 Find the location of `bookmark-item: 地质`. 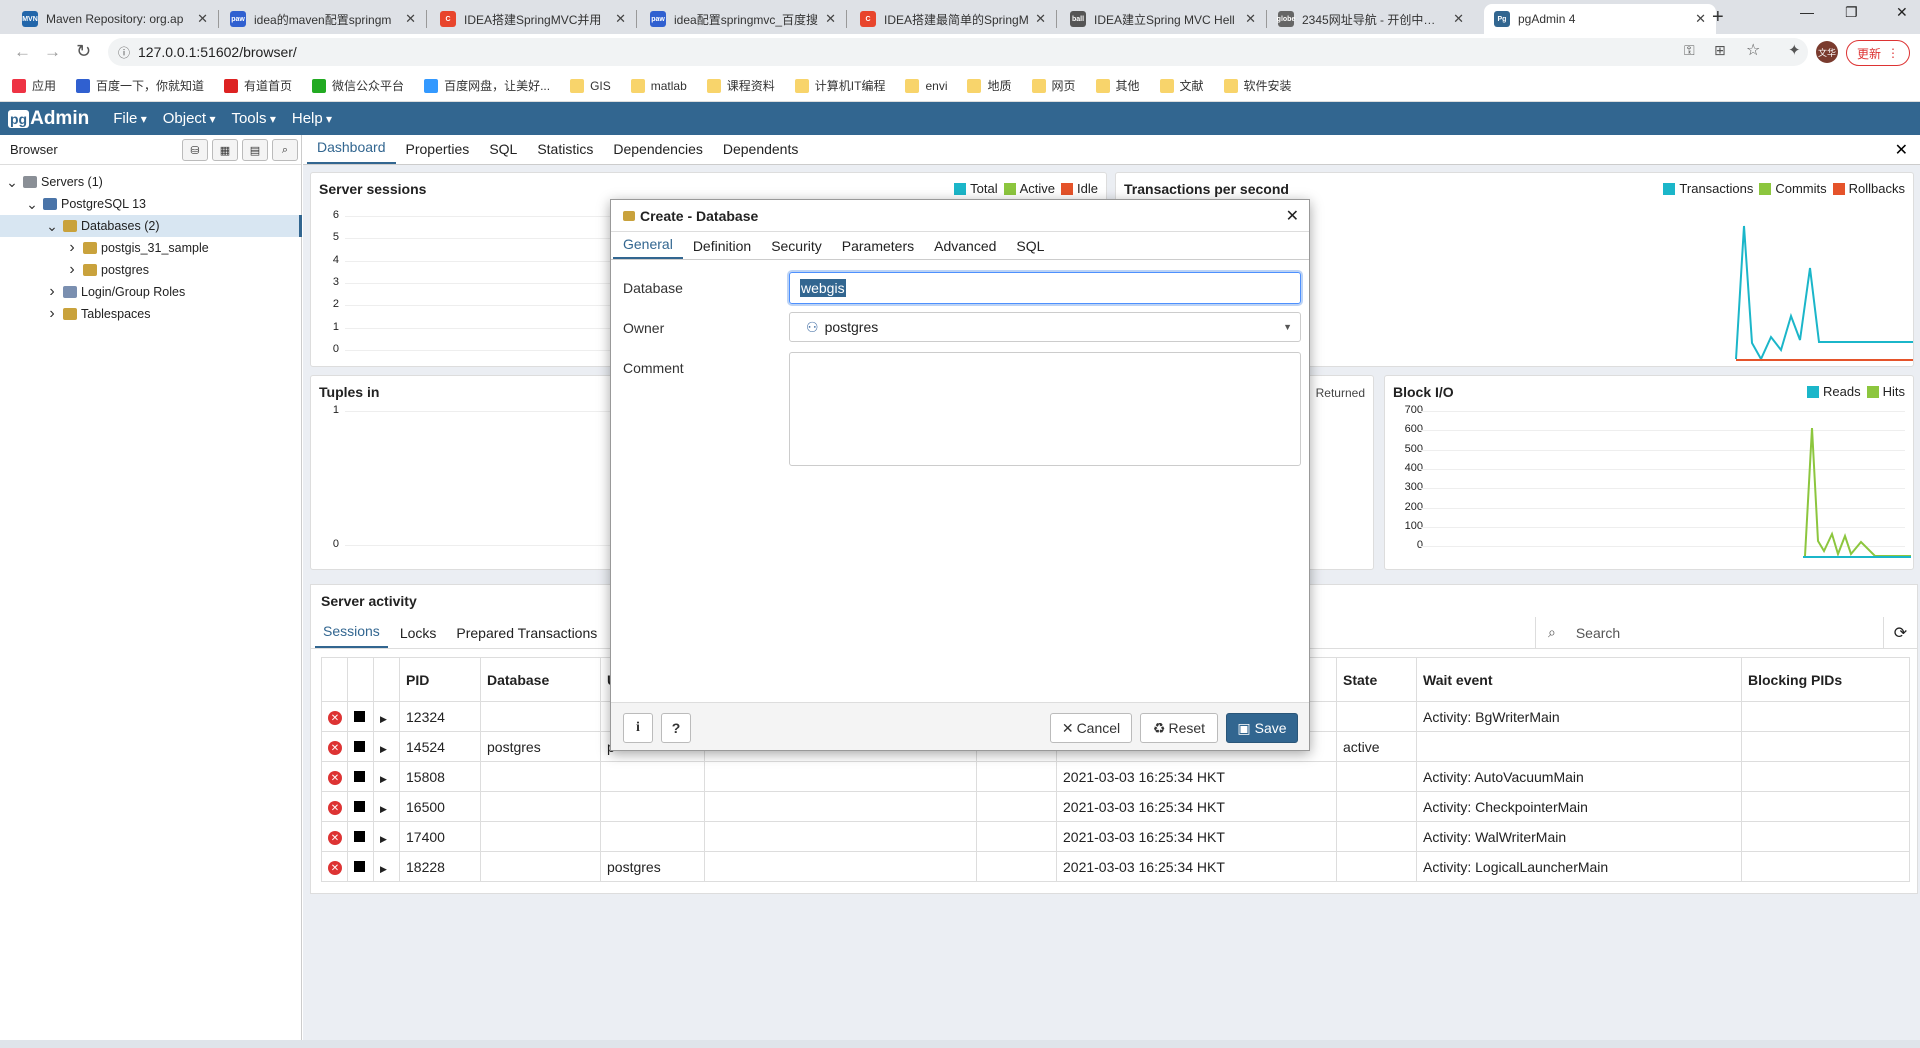

bookmark-item: 地质 is located at coordinates (989, 85).